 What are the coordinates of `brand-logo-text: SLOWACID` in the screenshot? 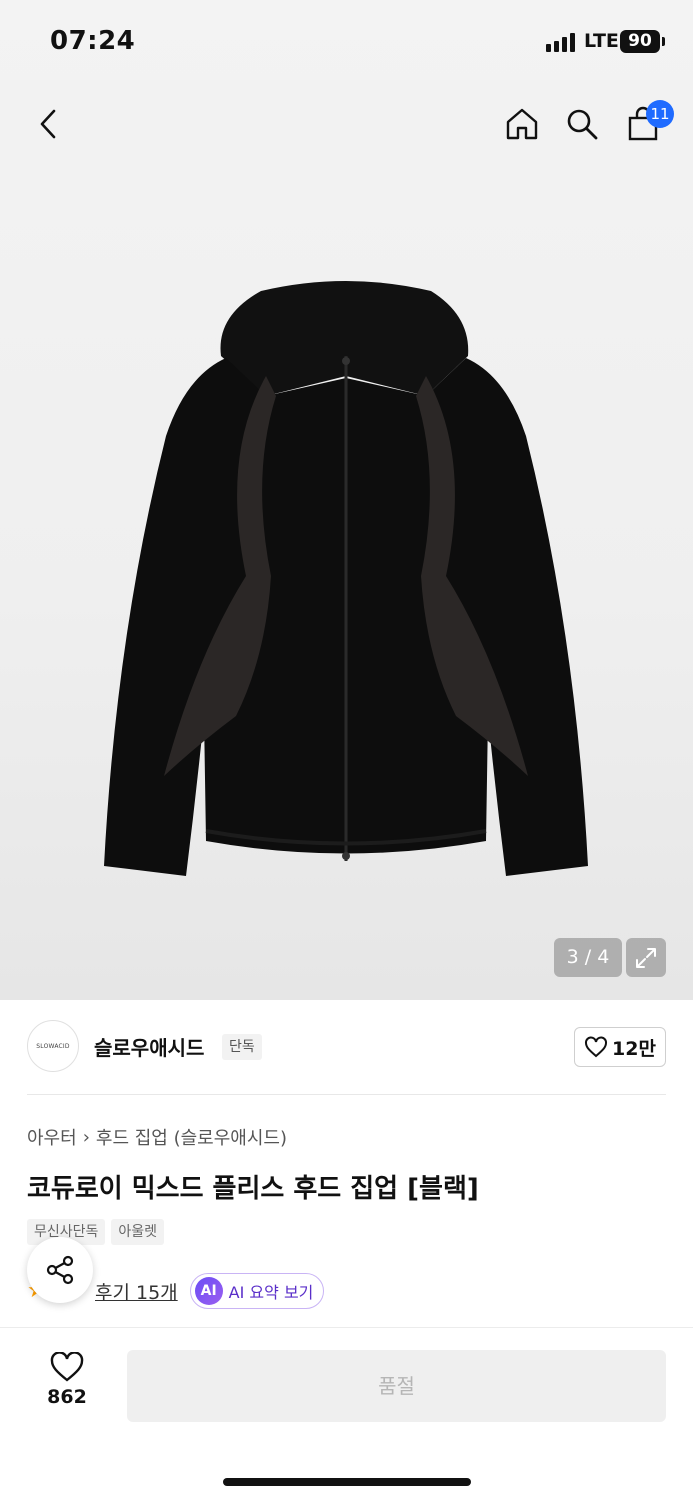 It's located at (53, 1046).